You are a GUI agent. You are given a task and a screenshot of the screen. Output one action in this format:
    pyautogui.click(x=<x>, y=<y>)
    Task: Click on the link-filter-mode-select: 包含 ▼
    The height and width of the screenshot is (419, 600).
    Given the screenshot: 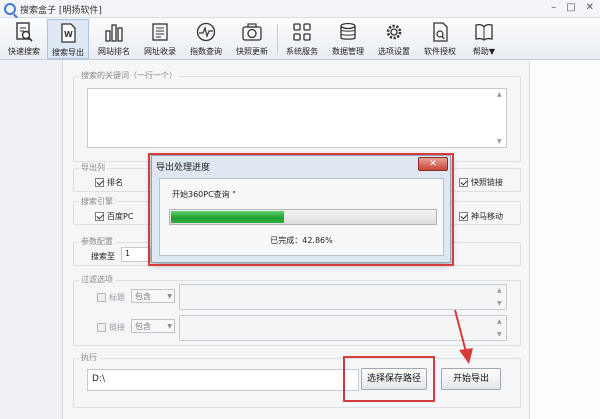 What is the action you would take?
    pyautogui.click(x=153, y=326)
    